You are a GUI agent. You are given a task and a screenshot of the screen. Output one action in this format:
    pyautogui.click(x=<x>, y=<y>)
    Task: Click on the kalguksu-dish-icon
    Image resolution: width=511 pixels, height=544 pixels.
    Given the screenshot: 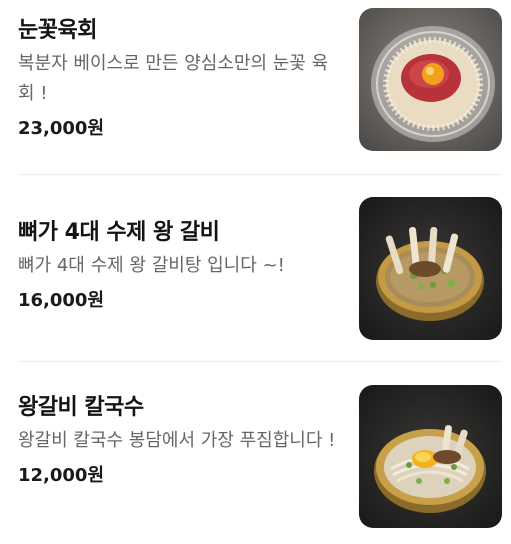 What is the action you would take?
    pyautogui.click(x=430, y=456)
    